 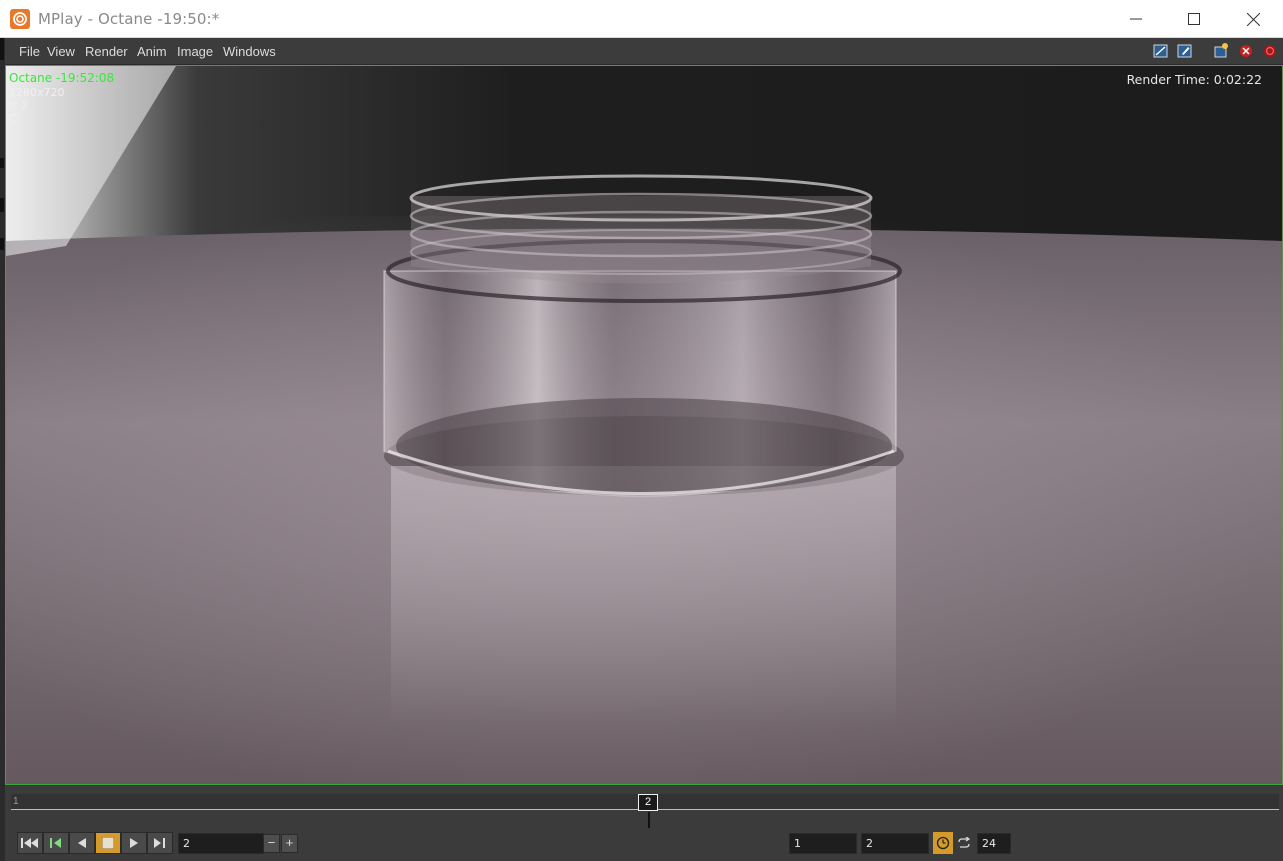 What do you see at coordinates (1270, 51) in the screenshot?
I see `close-render-icon` at bounding box center [1270, 51].